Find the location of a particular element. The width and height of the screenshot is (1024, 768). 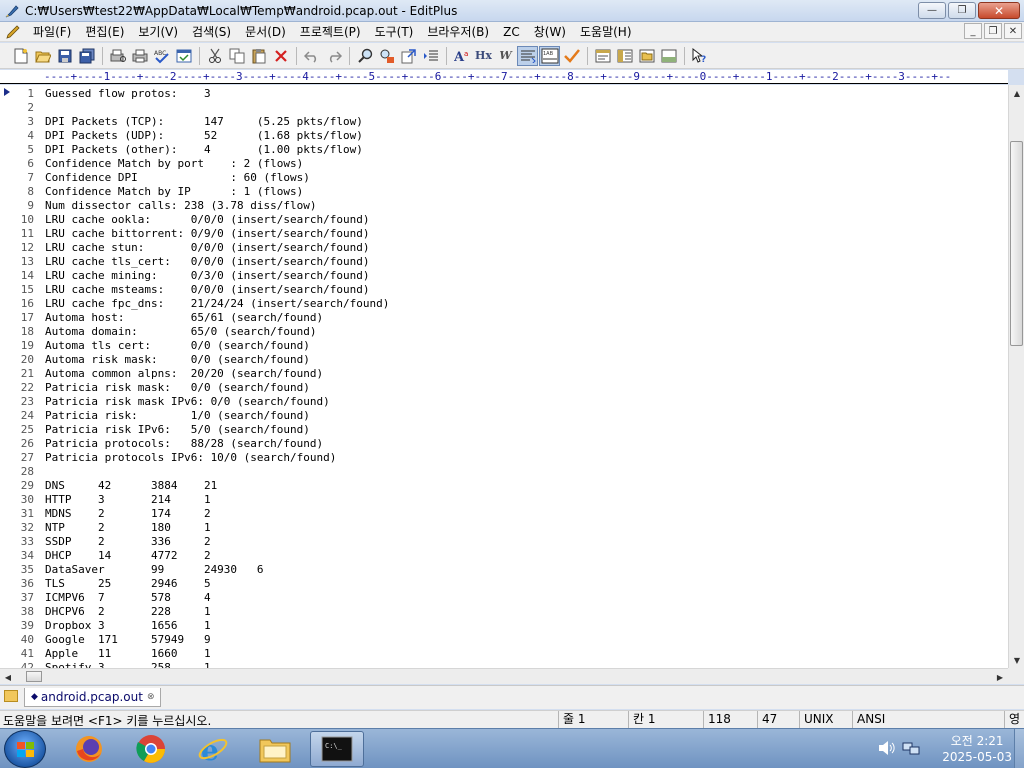

scroll-down-arrow-icon: ▼ is located at coordinates (1016, 660).